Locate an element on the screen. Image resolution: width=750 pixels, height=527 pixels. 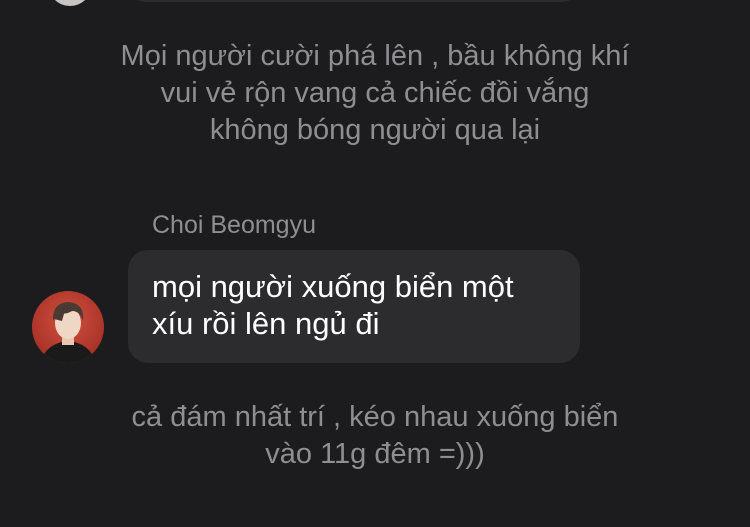
sender-name: Choi Beomgyu is located at coordinates (234, 225).